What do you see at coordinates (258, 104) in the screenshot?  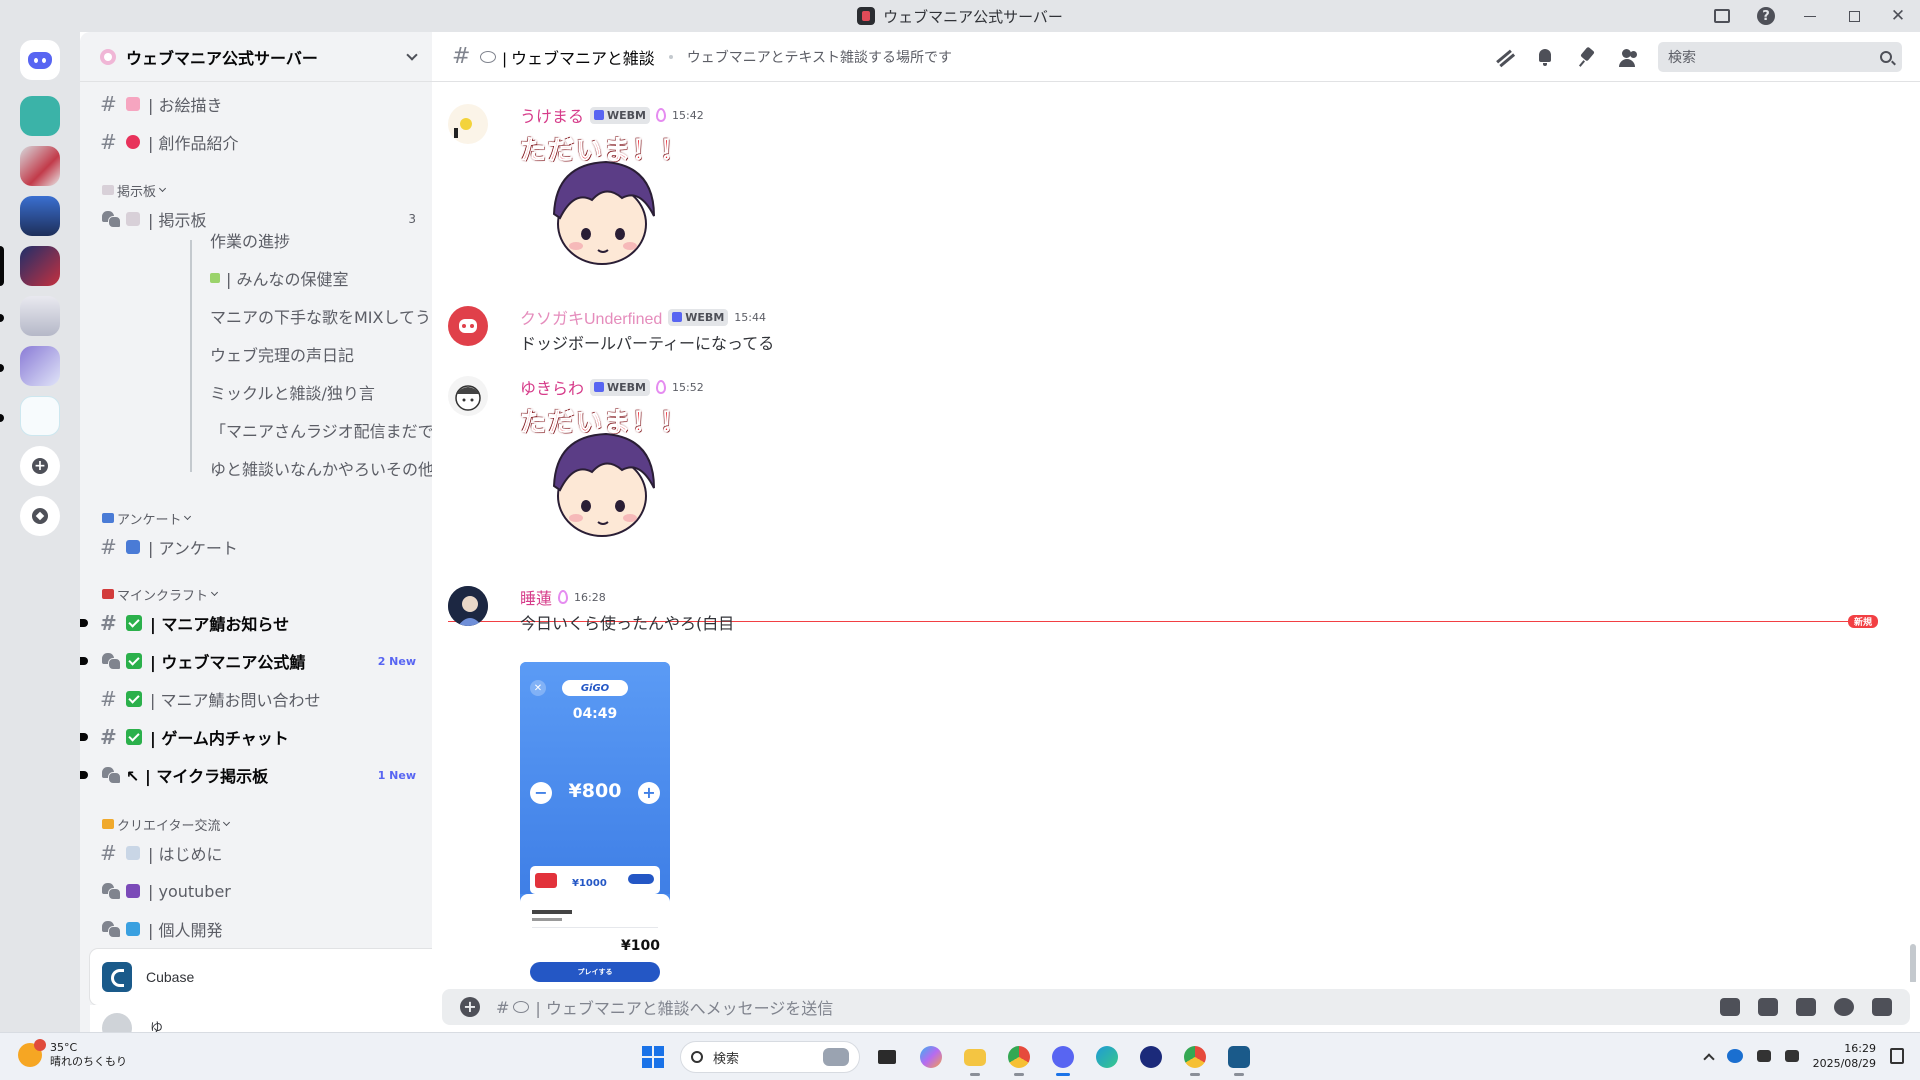 I see `channel-oekaki: # | お絵描き` at bounding box center [258, 104].